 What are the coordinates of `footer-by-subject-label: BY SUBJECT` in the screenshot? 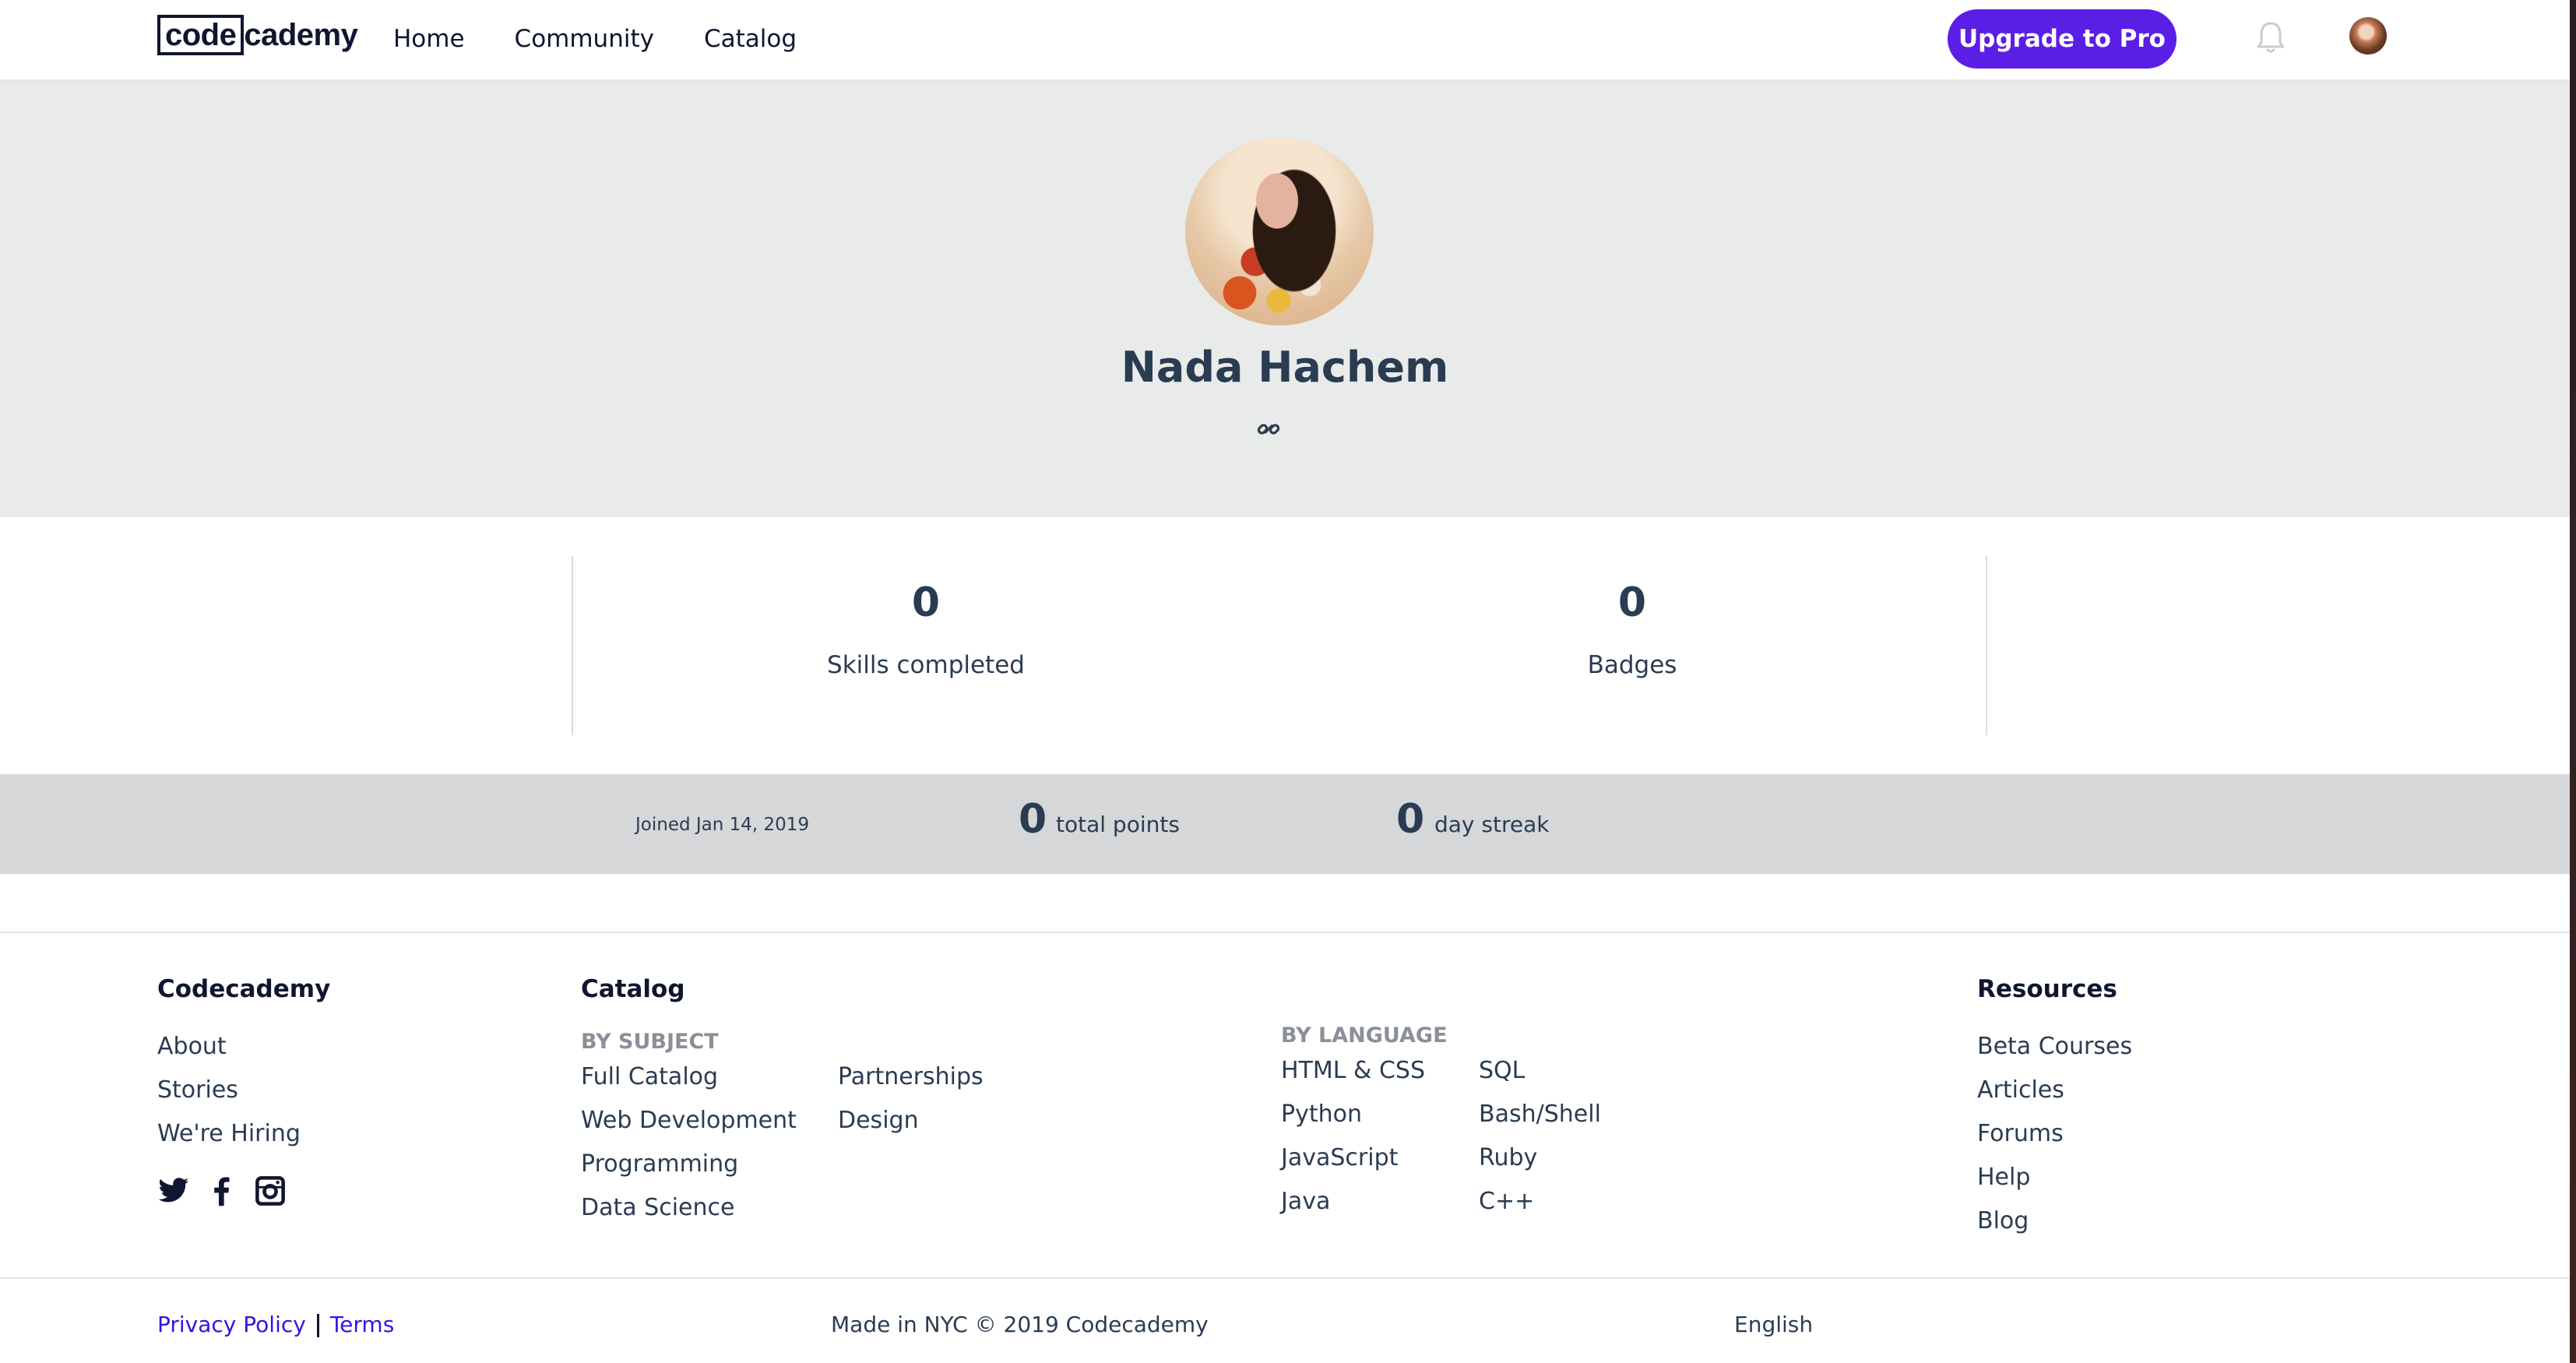 It's located at (650, 1042).